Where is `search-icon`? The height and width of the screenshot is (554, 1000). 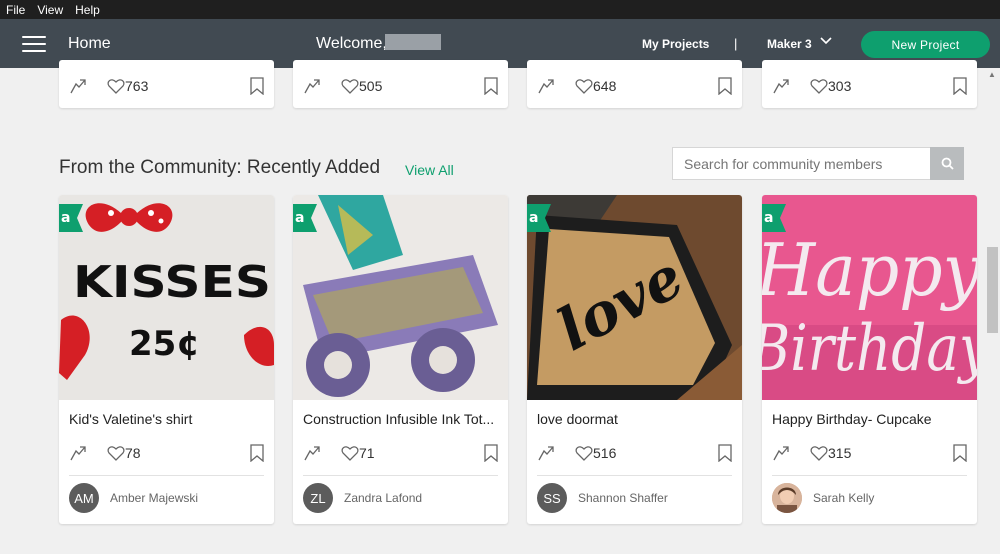 search-icon is located at coordinates (947, 163).